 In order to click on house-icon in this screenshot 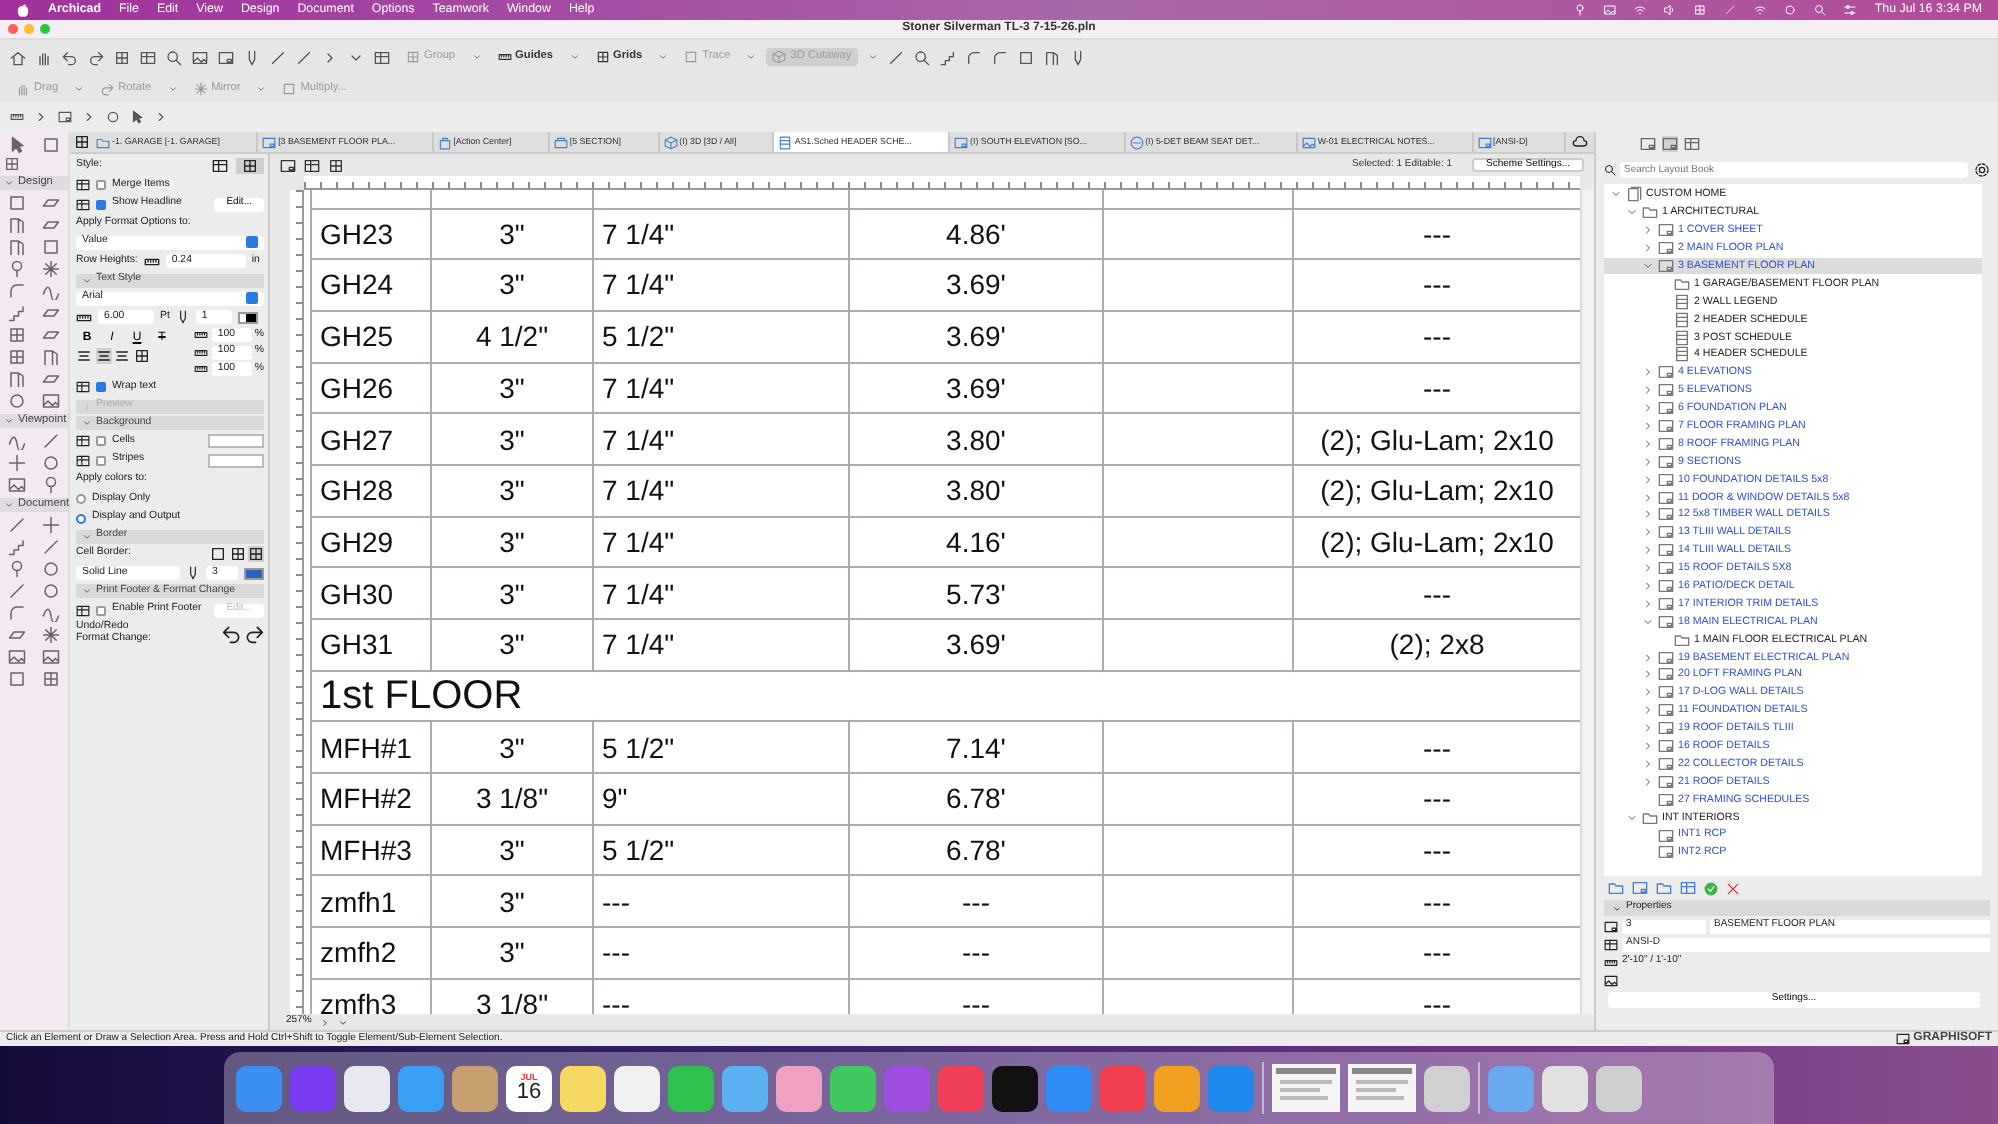, I will do `click(18, 57)`.